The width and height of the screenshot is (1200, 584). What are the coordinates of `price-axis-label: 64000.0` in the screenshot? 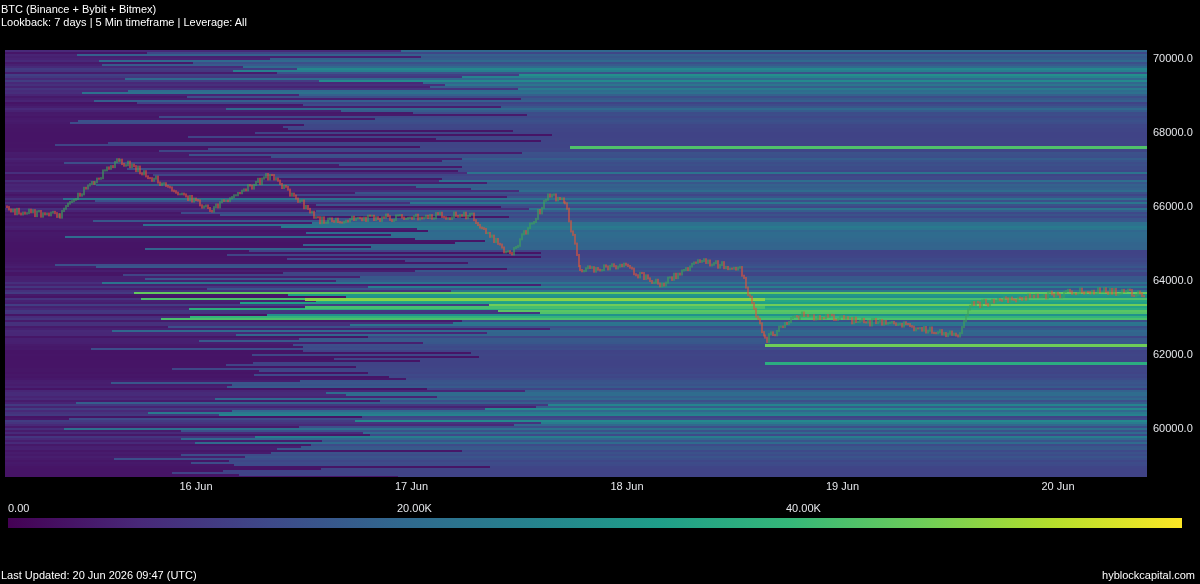 It's located at (1173, 280).